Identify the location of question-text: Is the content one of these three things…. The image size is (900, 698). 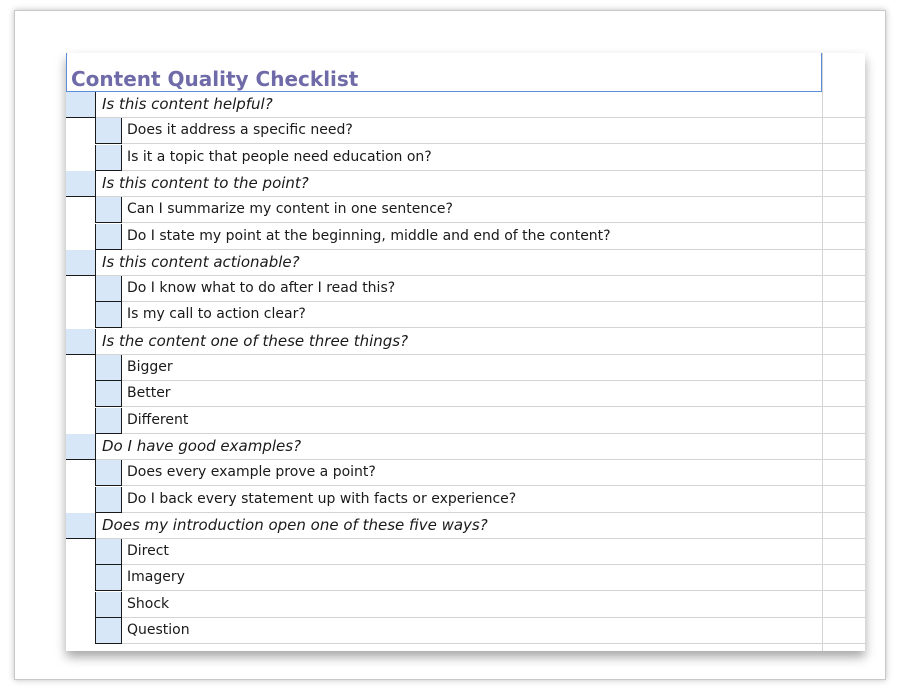
(255, 340).